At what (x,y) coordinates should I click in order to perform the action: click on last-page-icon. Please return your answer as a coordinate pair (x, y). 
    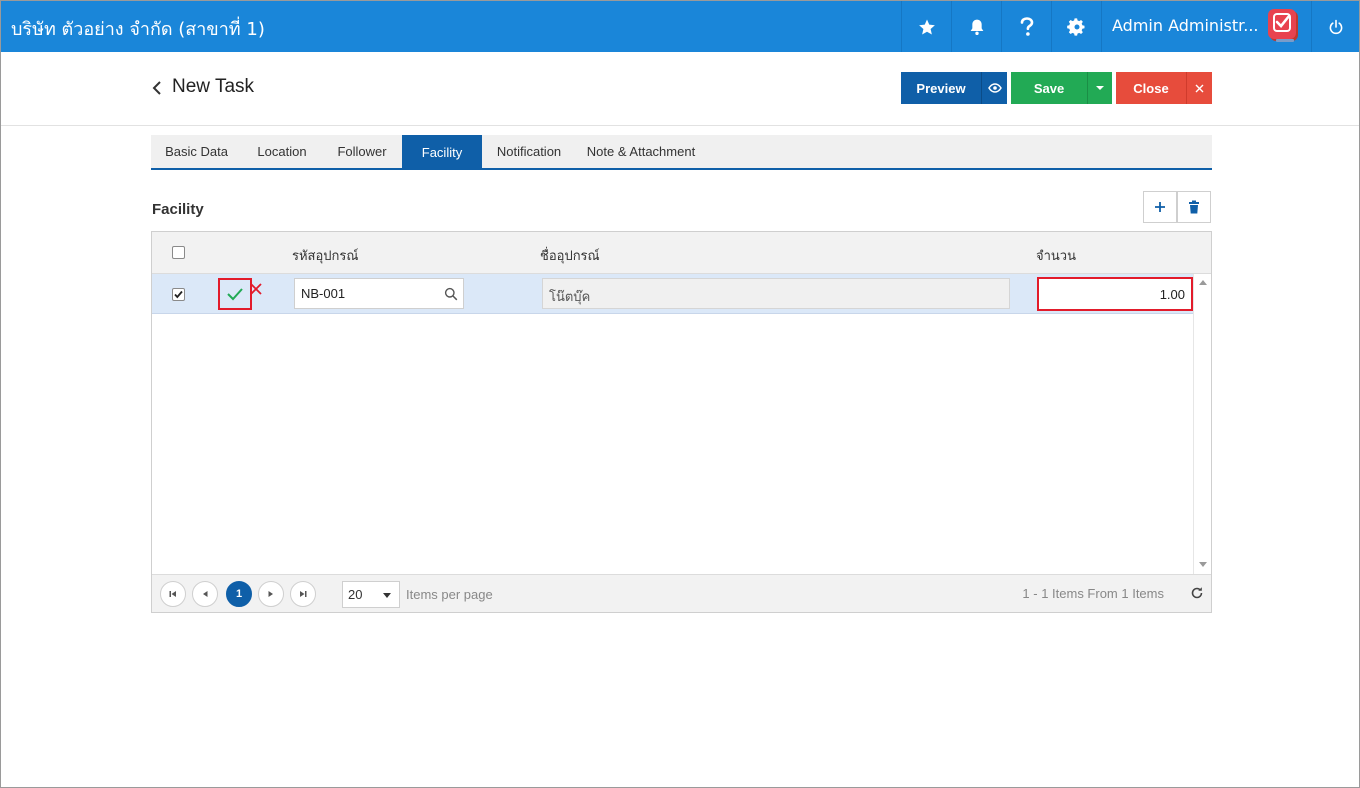
    Looking at the image, I should click on (303, 594).